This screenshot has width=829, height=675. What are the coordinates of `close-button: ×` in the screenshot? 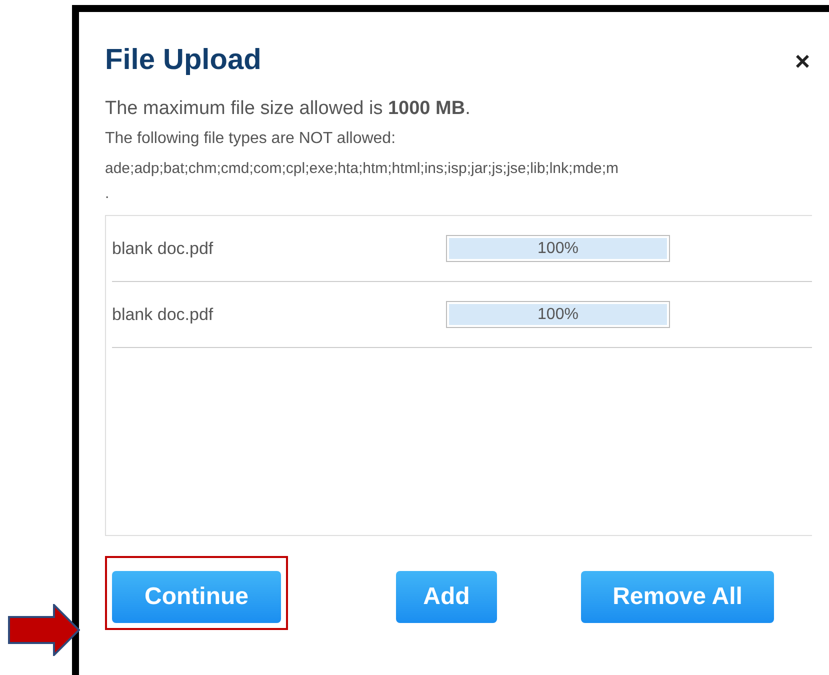 It's located at (802, 61).